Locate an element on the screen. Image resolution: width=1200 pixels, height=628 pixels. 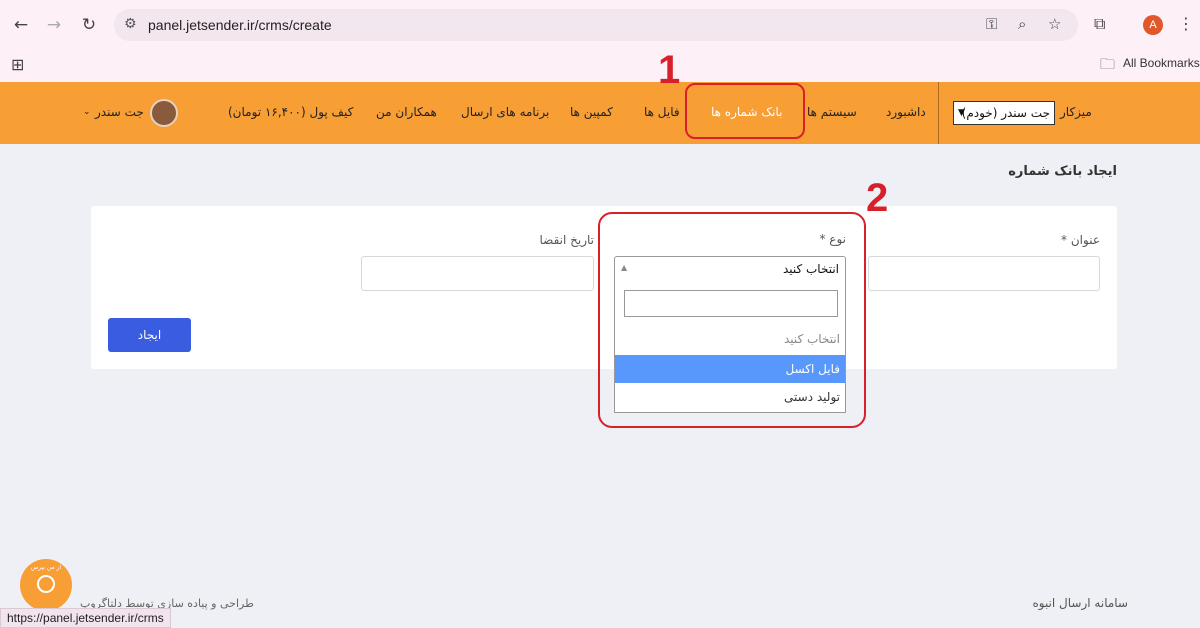
expiry-field-label: تاریخ انقضا is located at coordinates (567, 240).